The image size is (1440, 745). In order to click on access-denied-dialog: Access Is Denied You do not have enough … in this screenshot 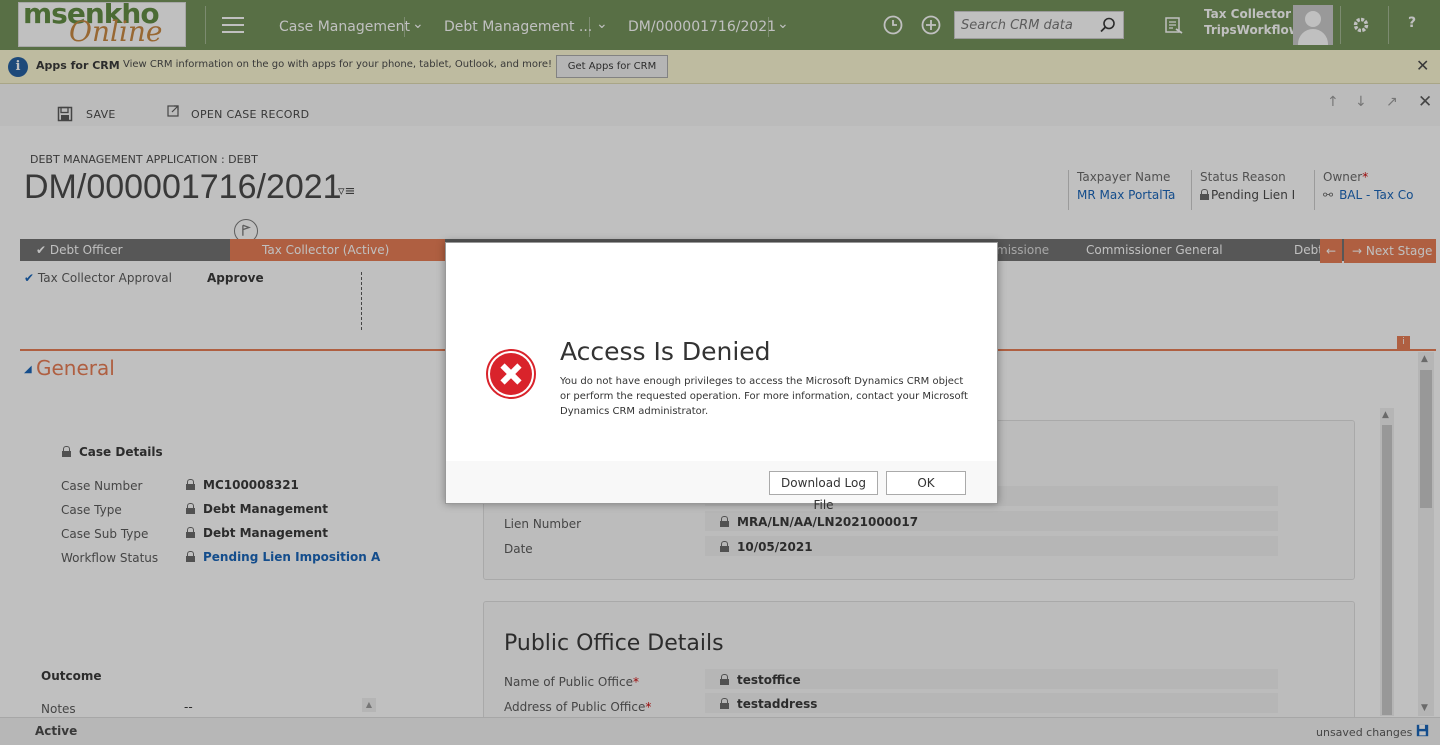, I will do `click(721, 377)`.